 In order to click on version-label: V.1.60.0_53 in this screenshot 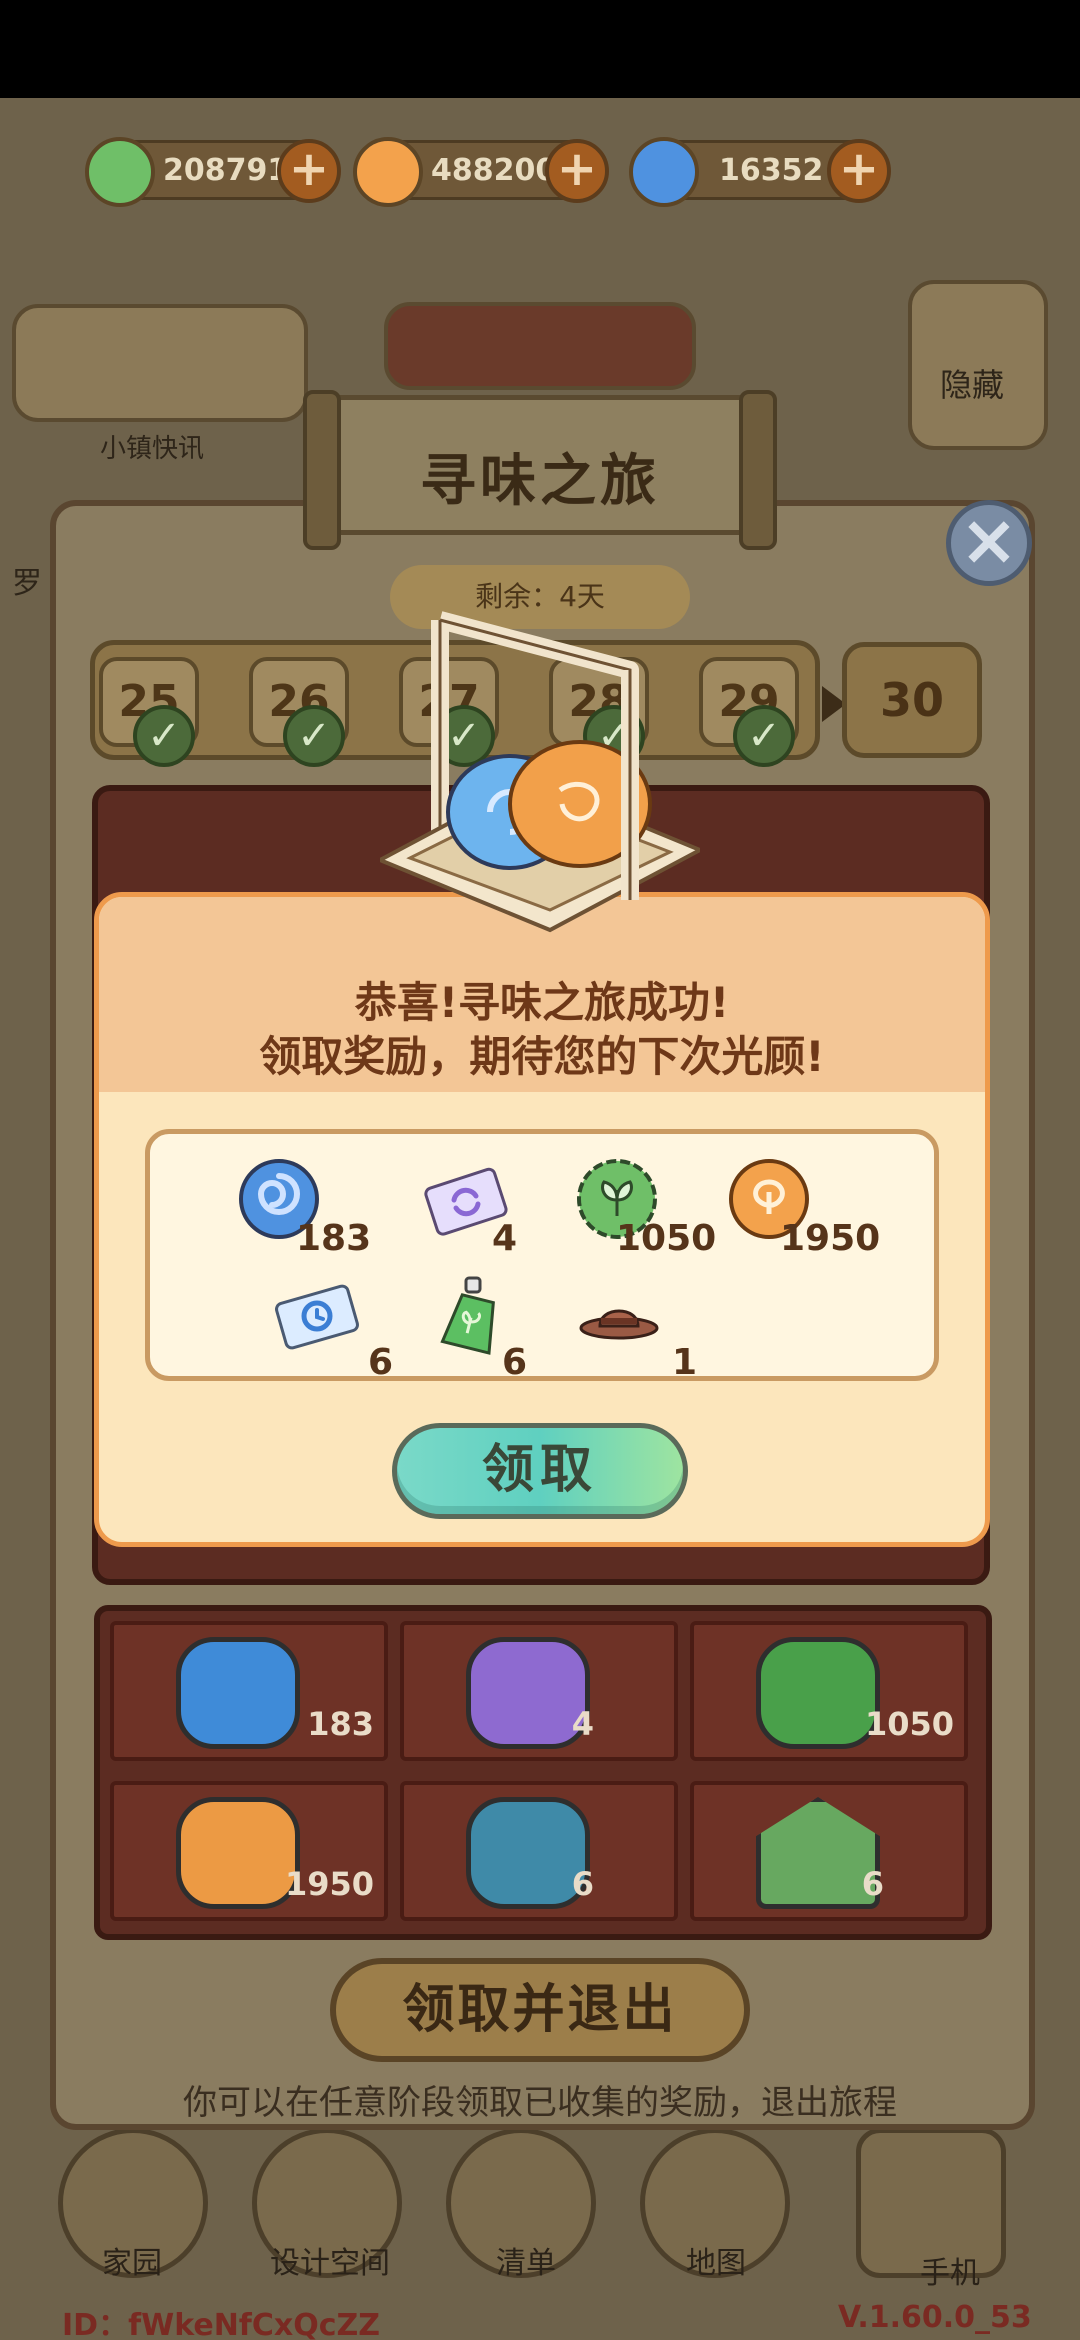, I will do `click(935, 2317)`.